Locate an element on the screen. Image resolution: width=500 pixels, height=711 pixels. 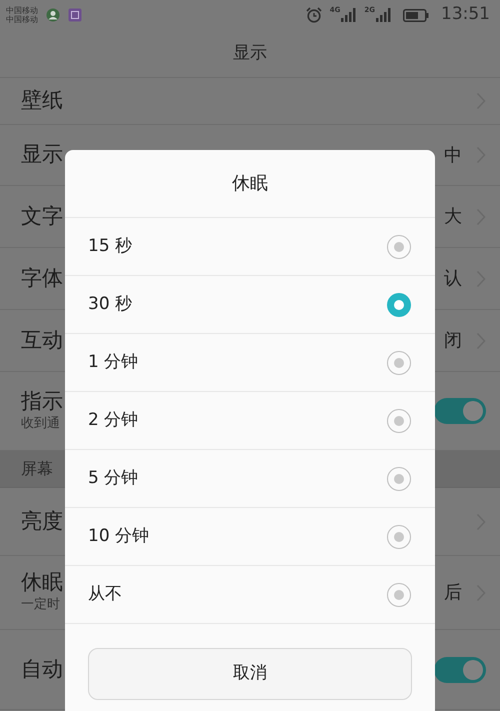
setting-label: 自动 is located at coordinates (42, 669).